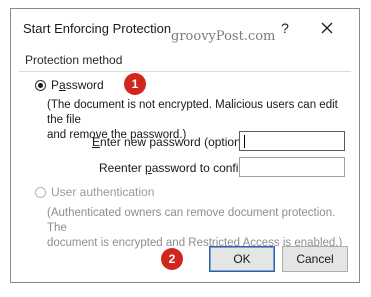  Describe the element at coordinates (40, 192) in the screenshot. I see `user-authentication-radio` at that location.